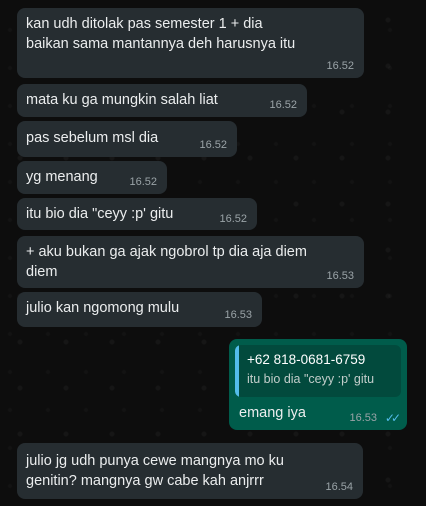 Image resolution: width=426 pixels, height=506 pixels. Describe the element at coordinates (122, 100) in the screenshot. I see `message-text: mata ku ga mungkin salah liat` at that location.